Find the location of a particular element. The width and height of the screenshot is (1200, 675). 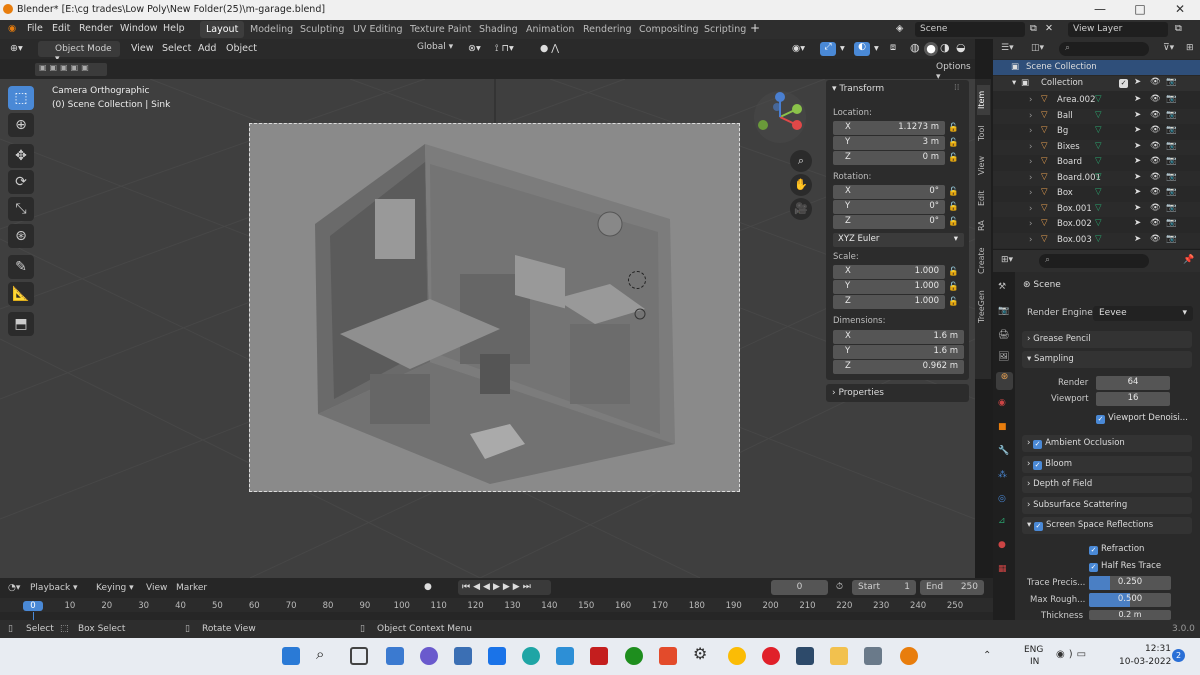

search-icon: ⌕ is located at coordinates (325, 654).